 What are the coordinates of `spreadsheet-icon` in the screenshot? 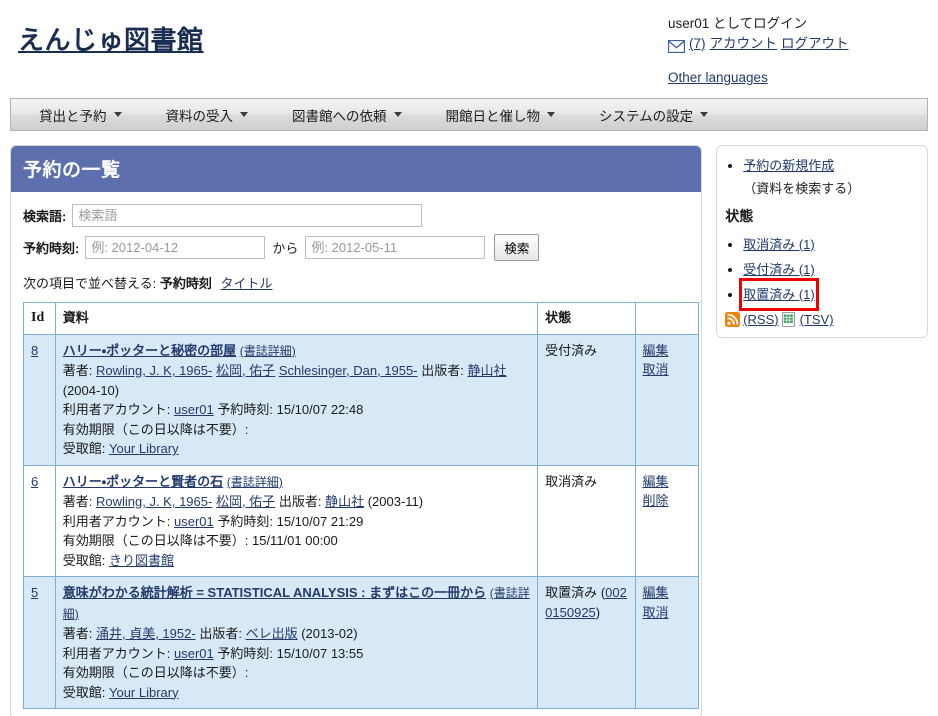 It's located at (789, 319).